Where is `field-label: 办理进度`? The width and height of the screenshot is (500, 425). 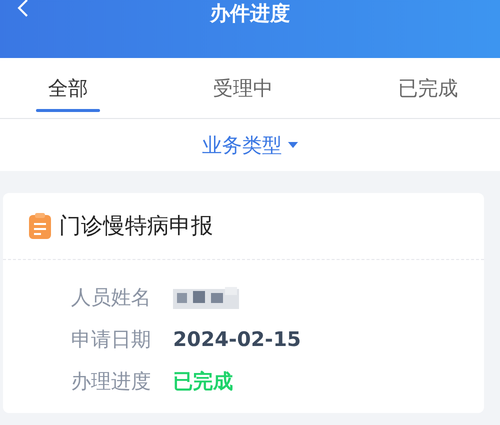
field-label: 办理进度 is located at coordinates (111, 381).